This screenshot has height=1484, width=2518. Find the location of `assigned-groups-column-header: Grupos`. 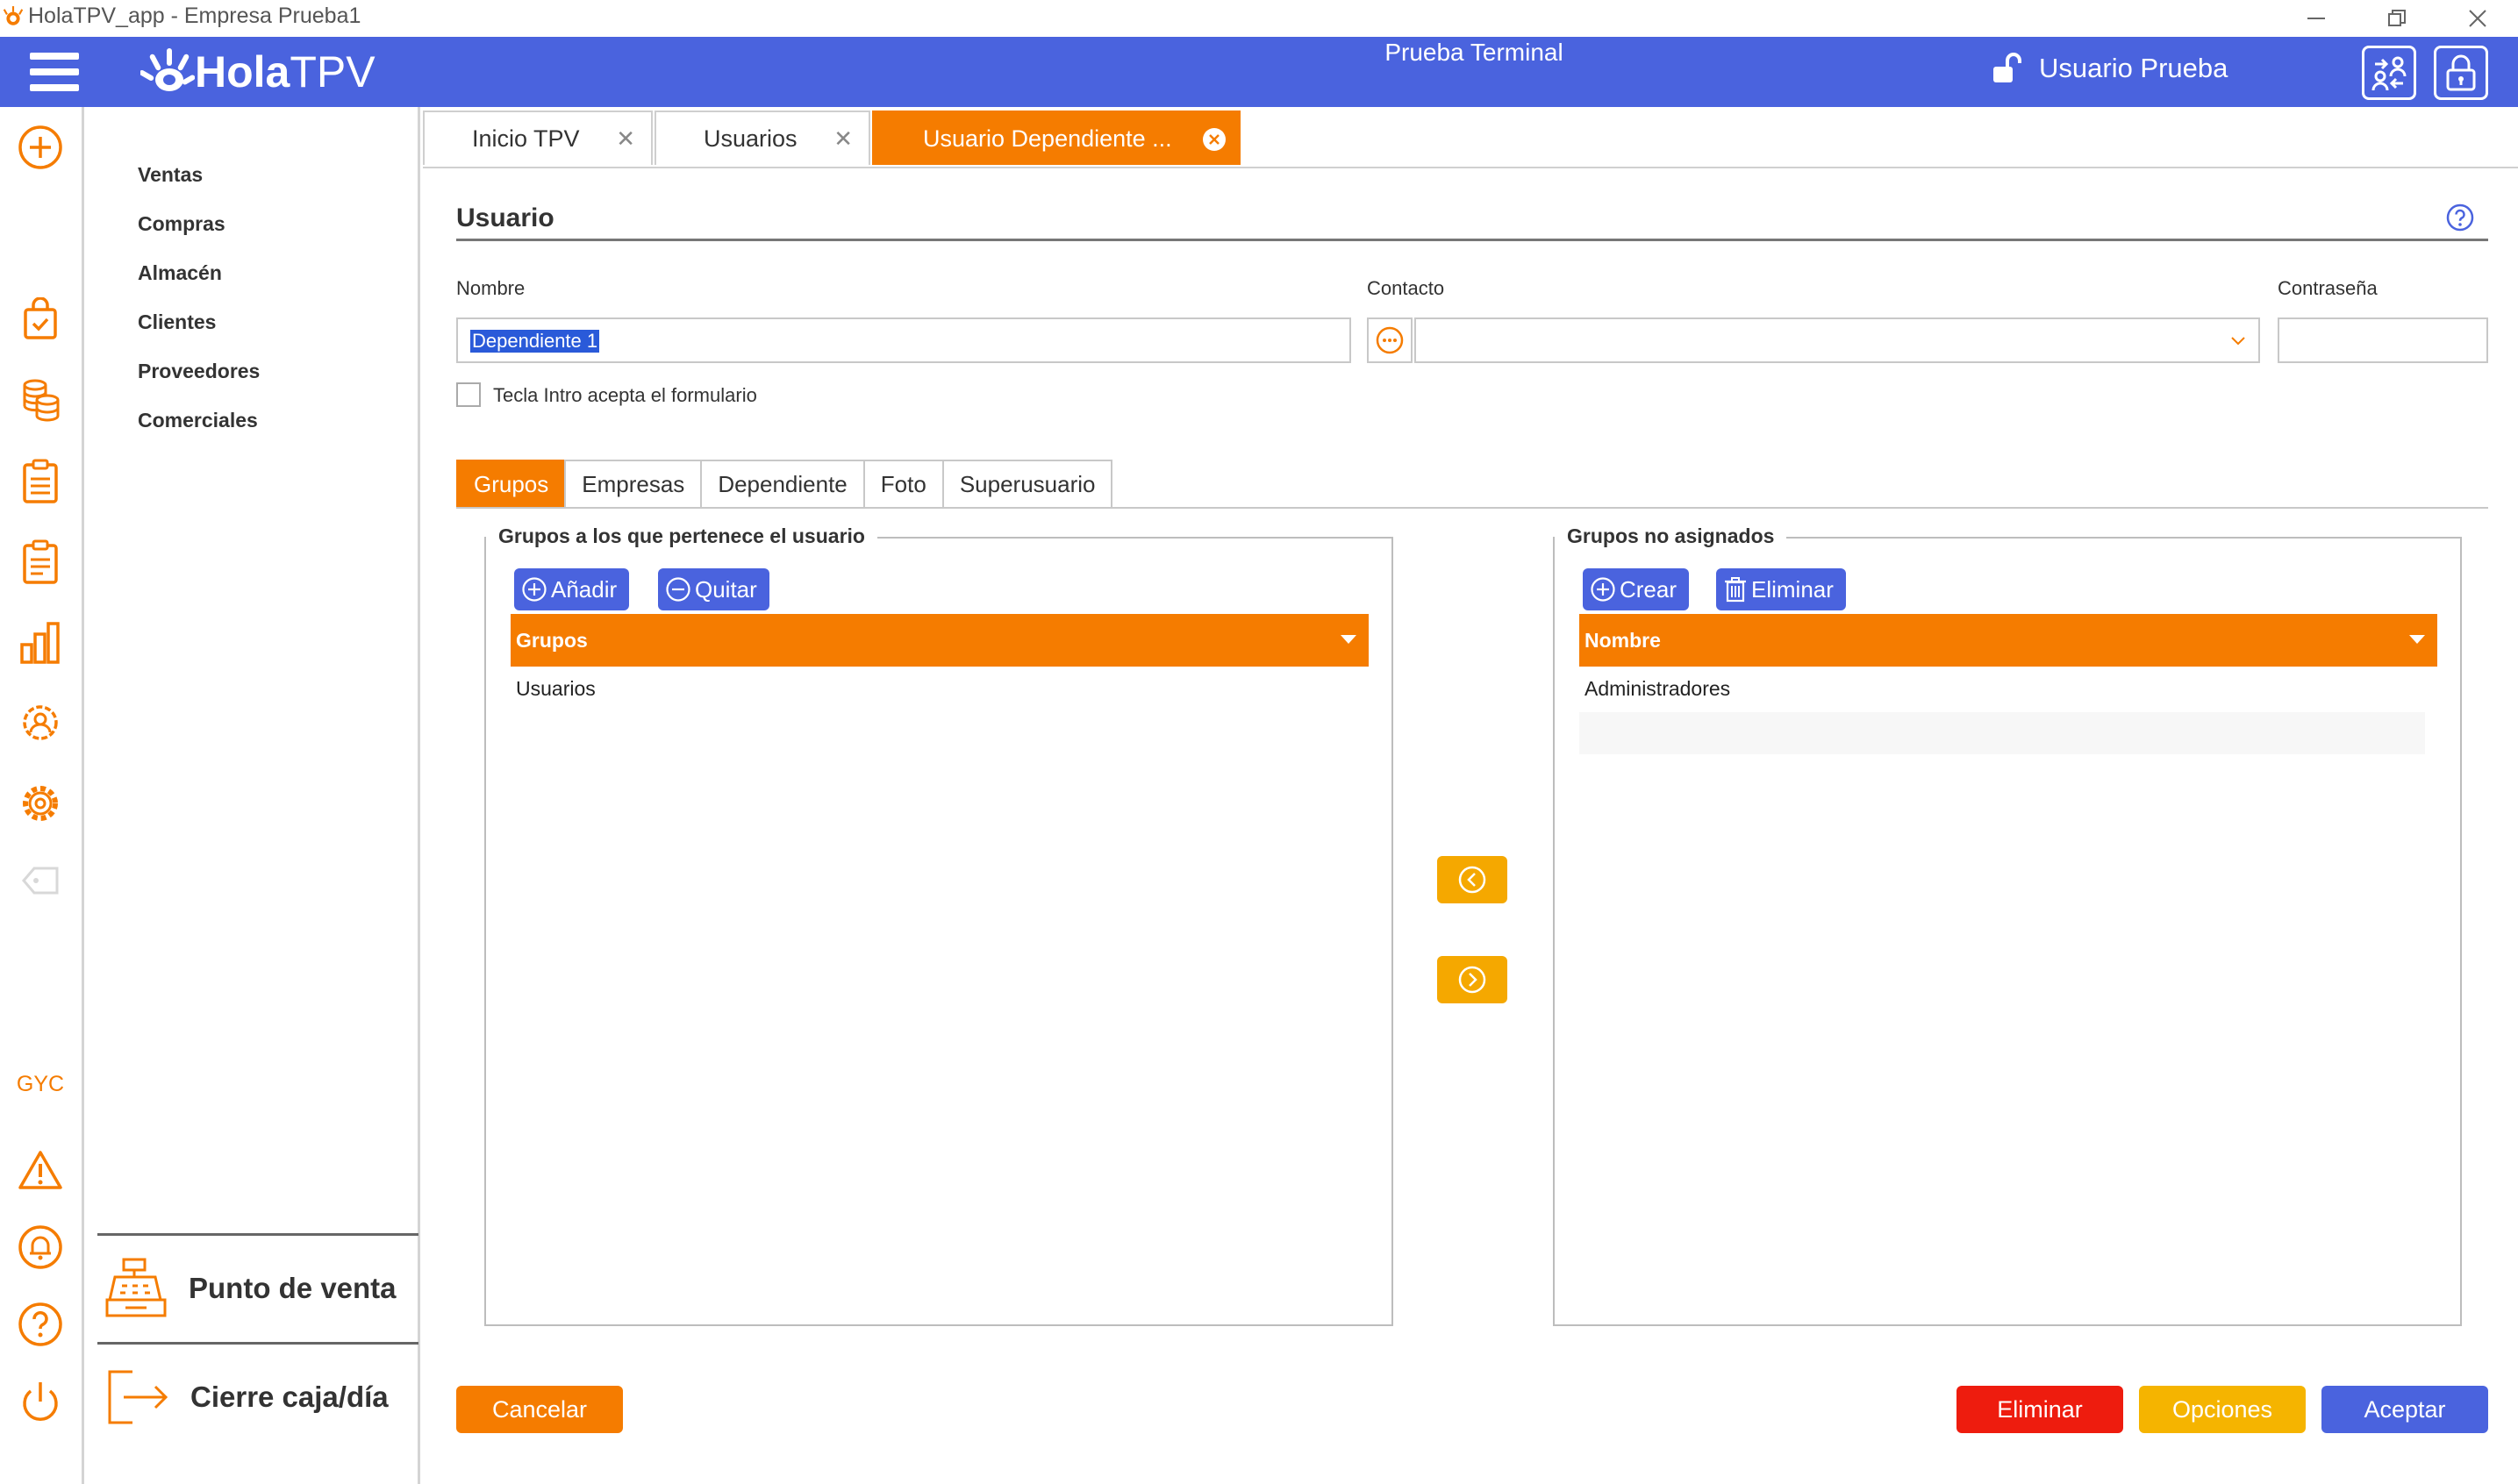

assigned-groups-column-header: Grupos is located at coordinates (940, 641).